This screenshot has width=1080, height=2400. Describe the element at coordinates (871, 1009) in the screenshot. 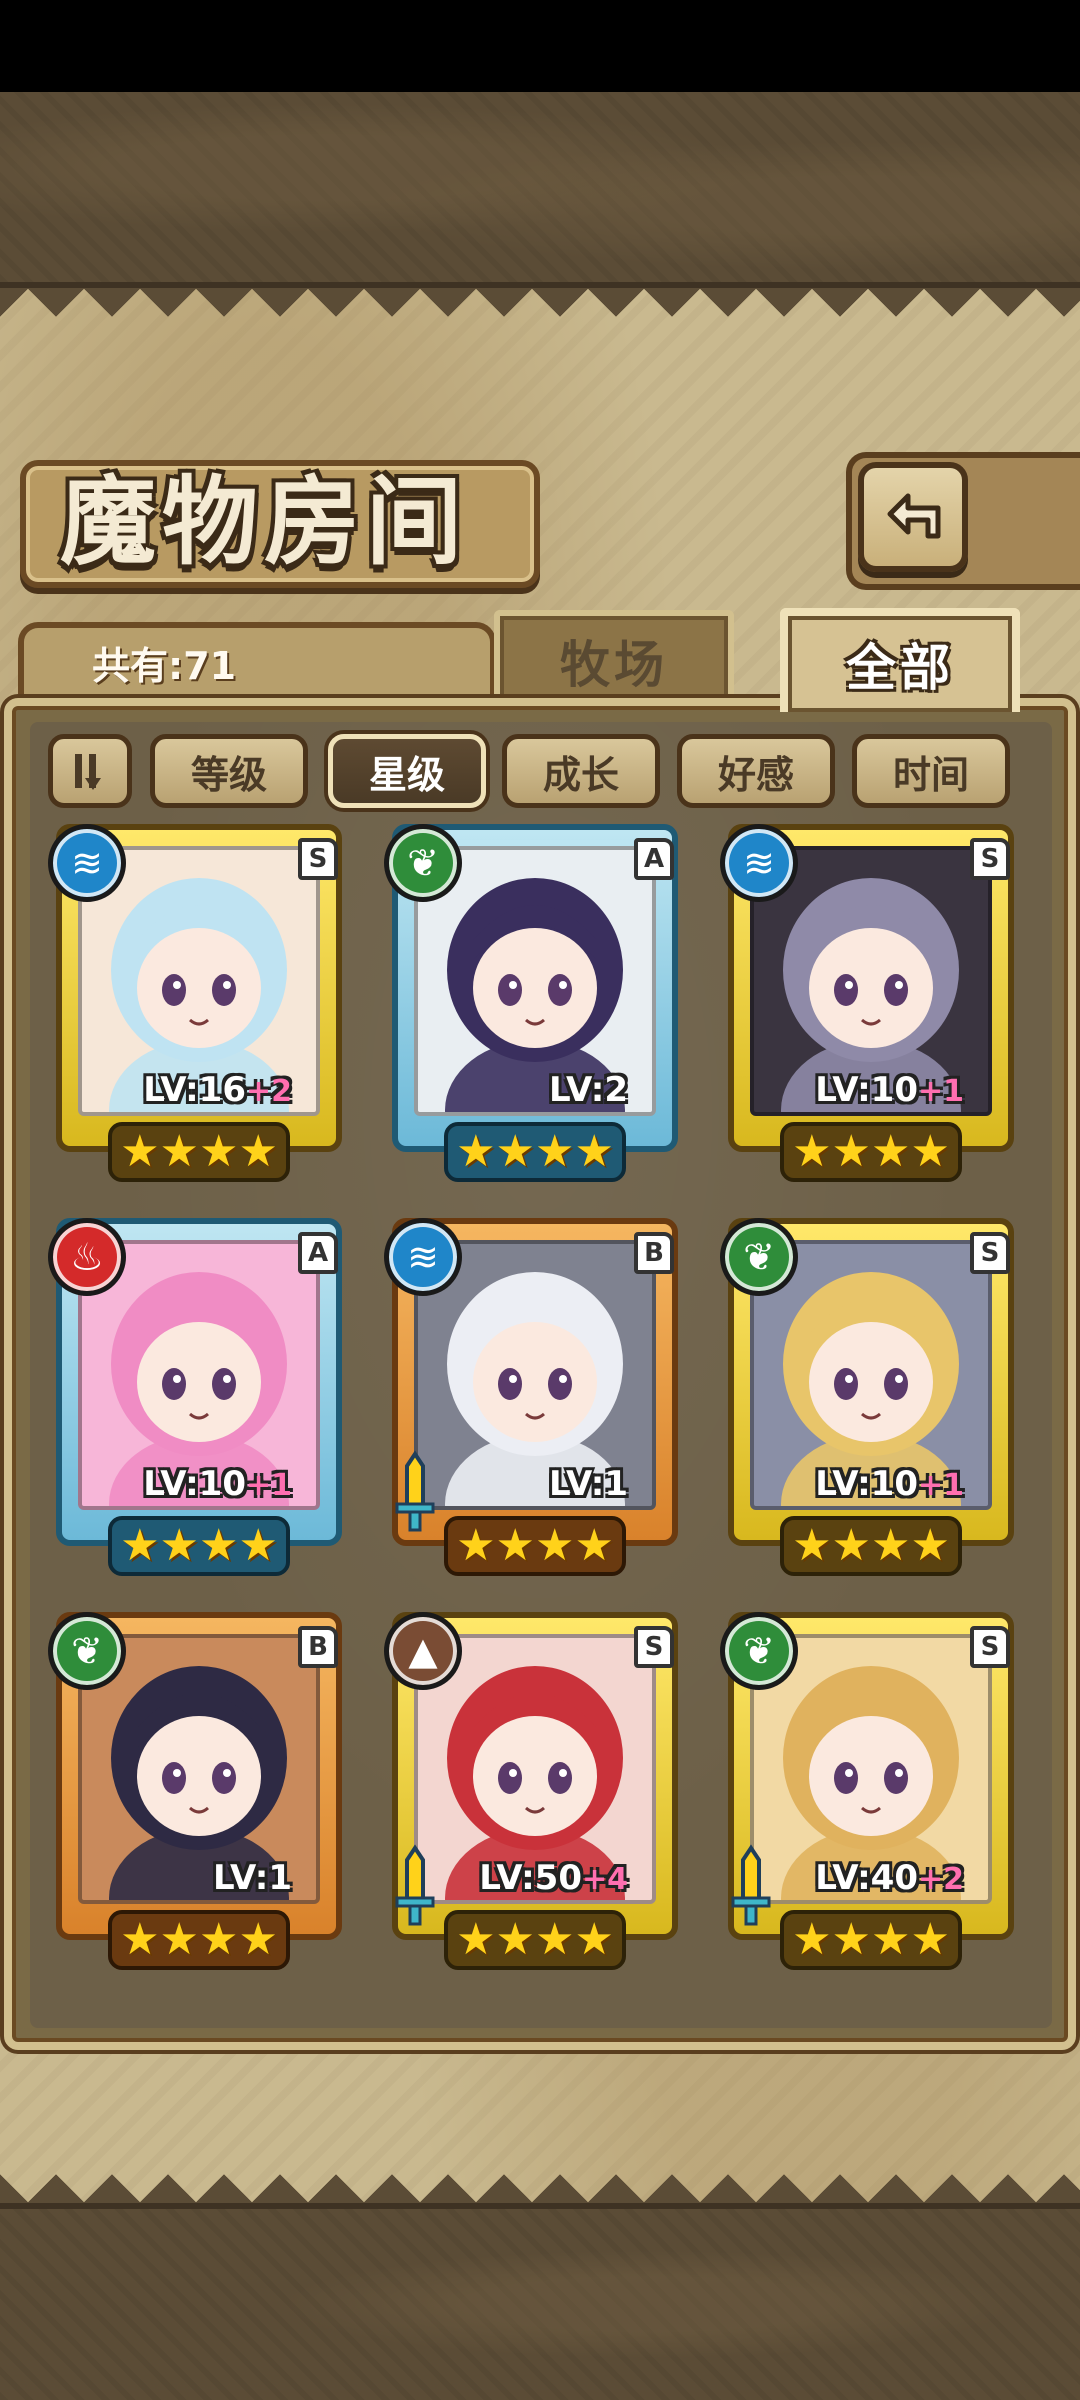

I see `monster-card: S ≋ LV:10+1 ★★★★` at that location.